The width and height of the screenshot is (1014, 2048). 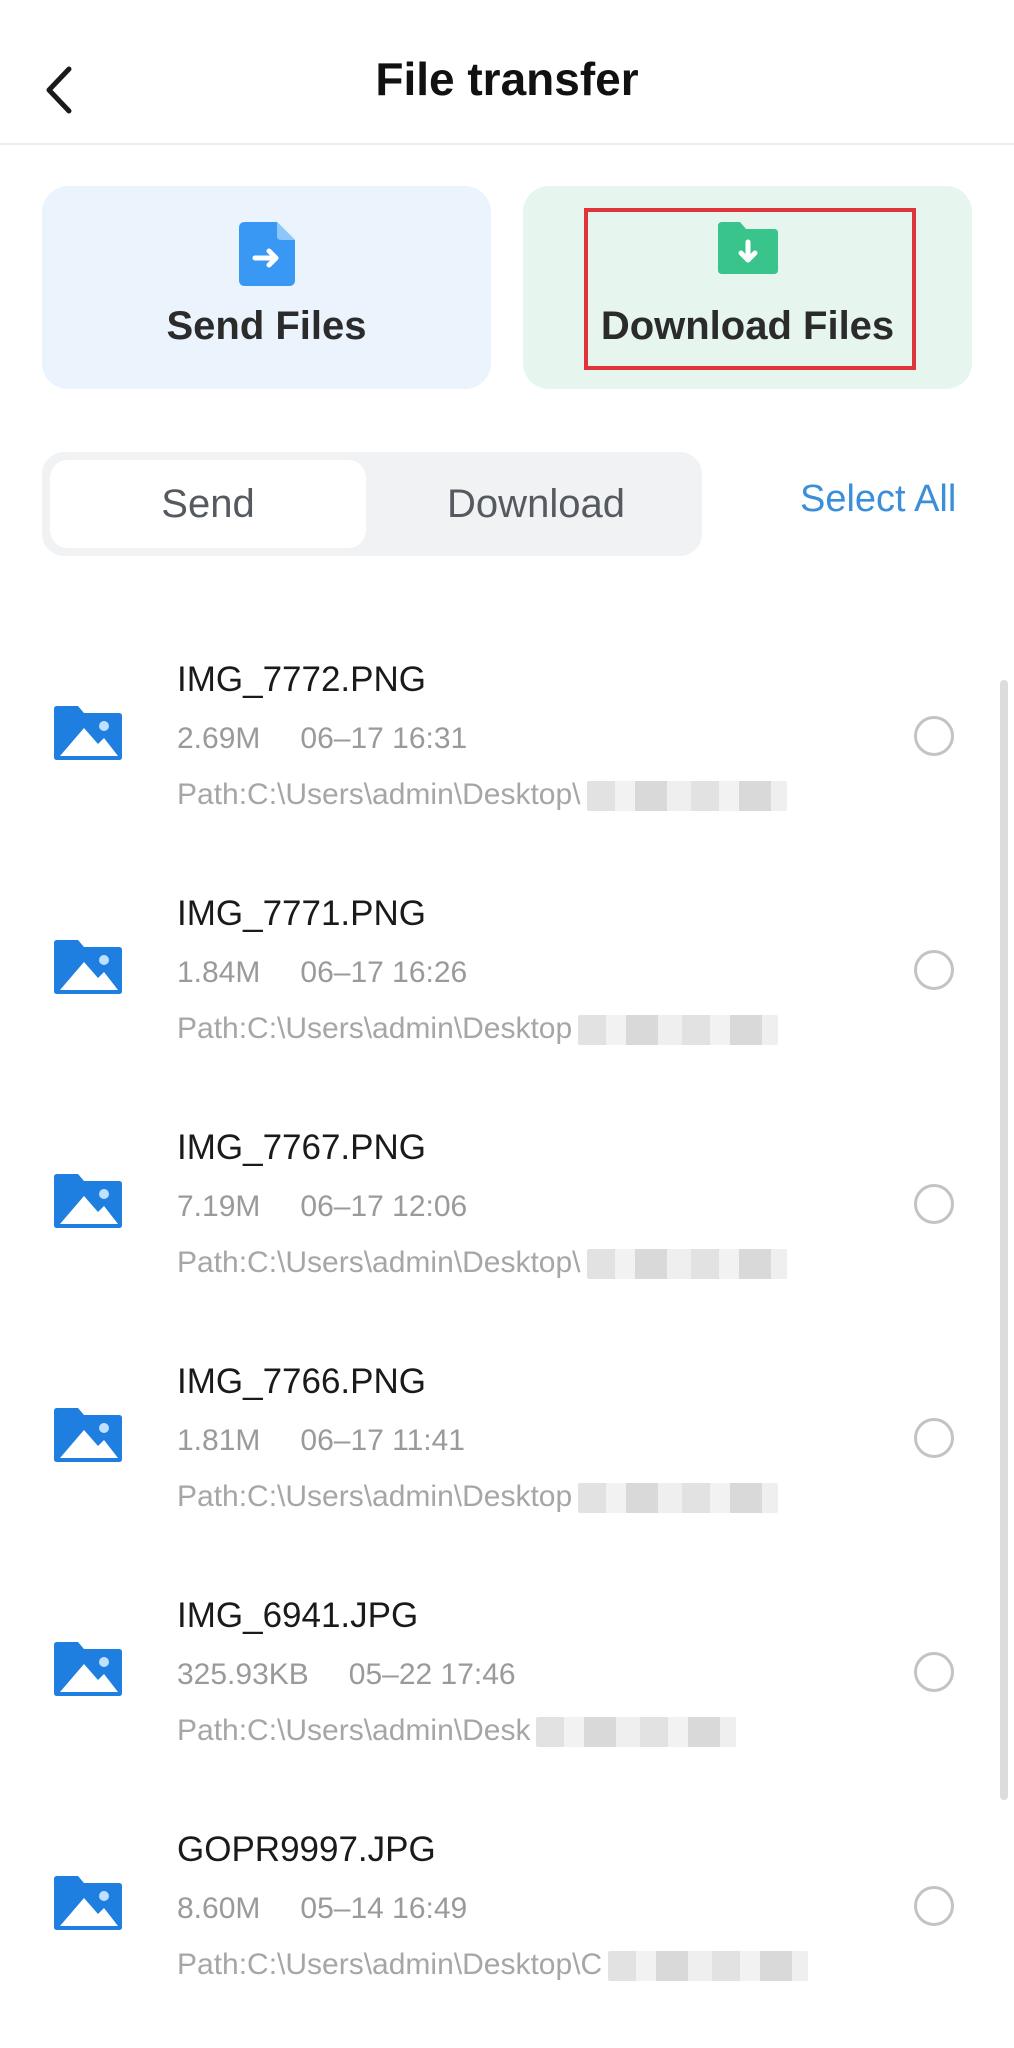 What do you see at coordinates (536, 504) in the screenshot?
I see `tab-download: Download` at bounding box center [536, 504].